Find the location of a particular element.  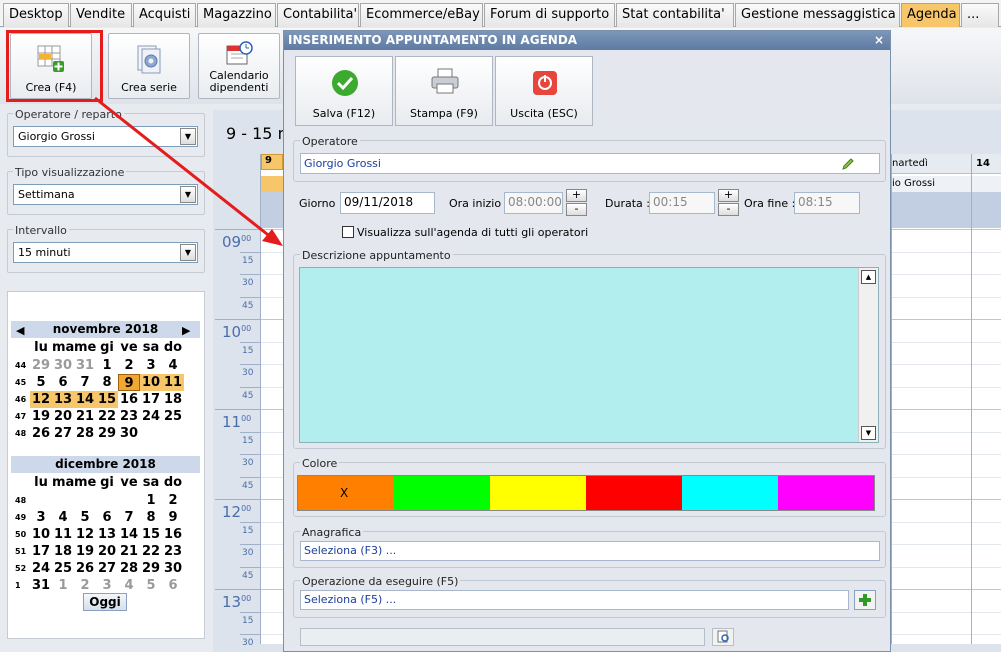

ora-inizio-label: Ora inizio : is located at coordinates (479, 203).